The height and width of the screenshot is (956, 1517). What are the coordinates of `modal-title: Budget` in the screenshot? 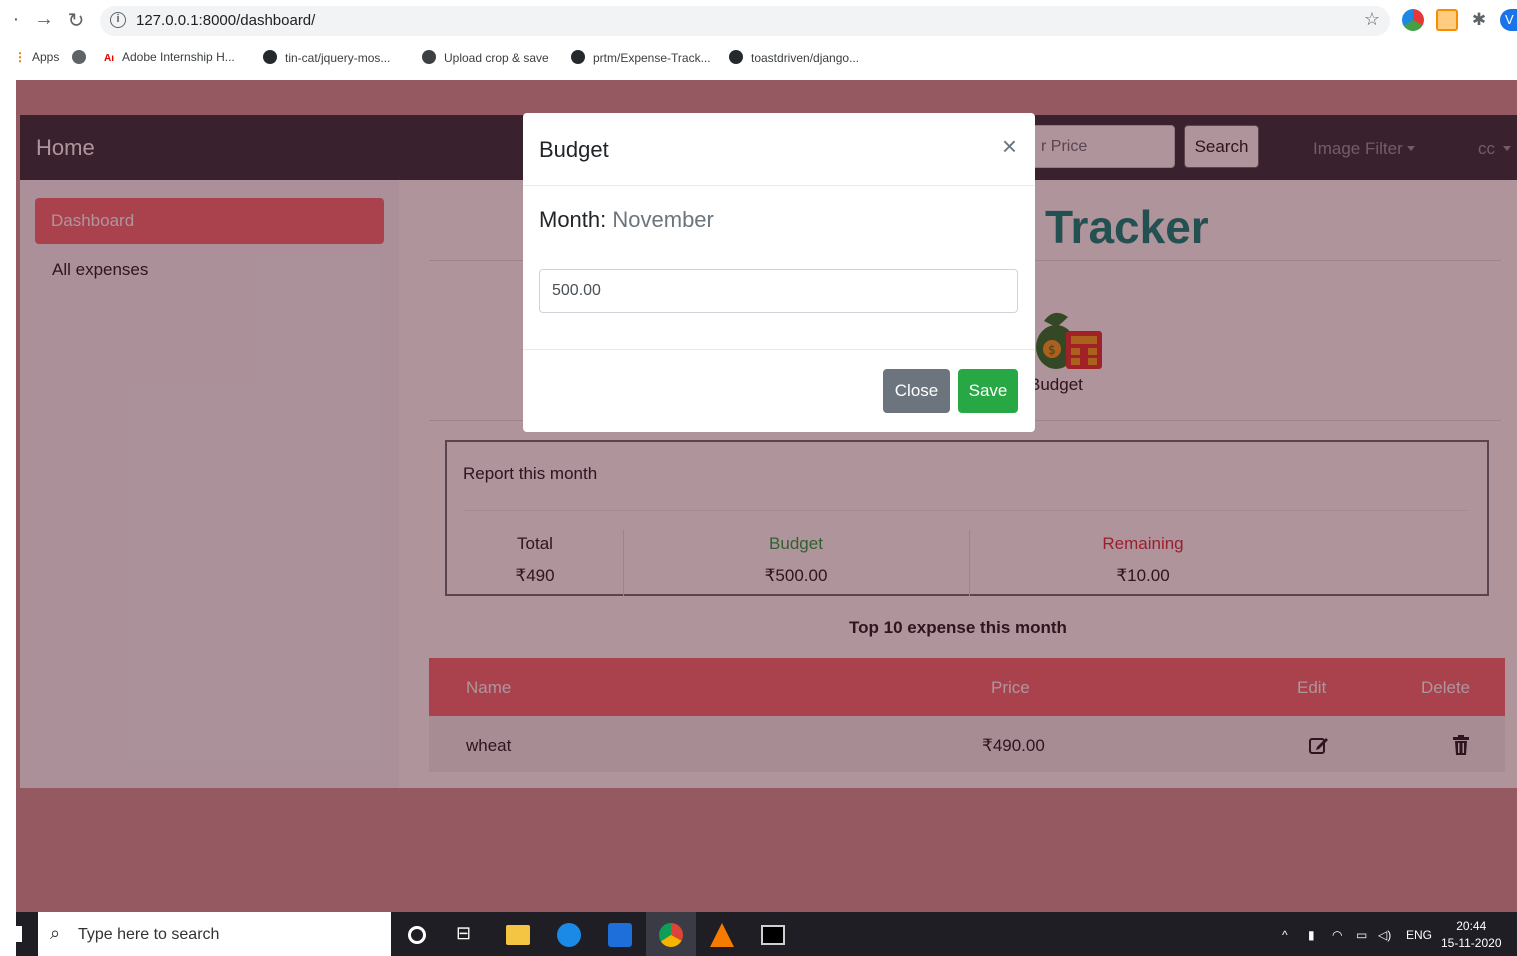 It's located at (574, 149).